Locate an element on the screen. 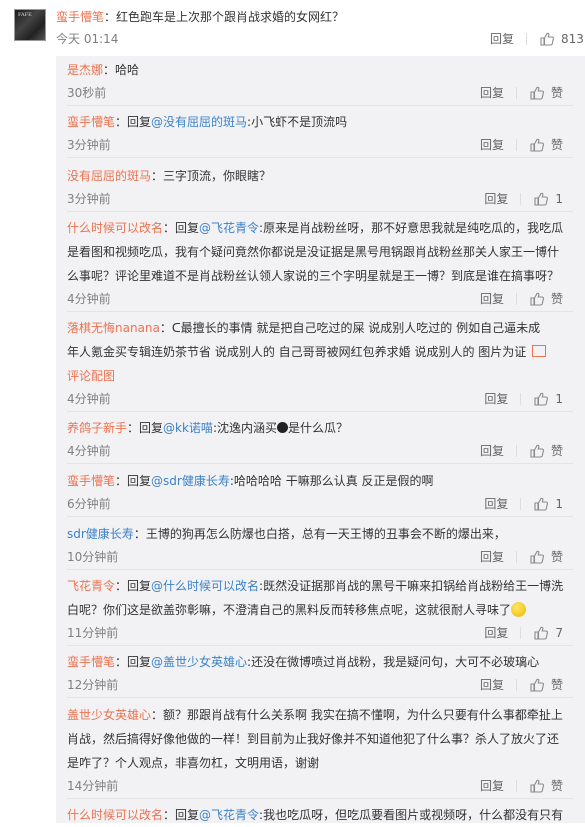 This screenshot has height=827, width=585. mention-link: @sdr健康长寿 is located at coordinates (190, 481).